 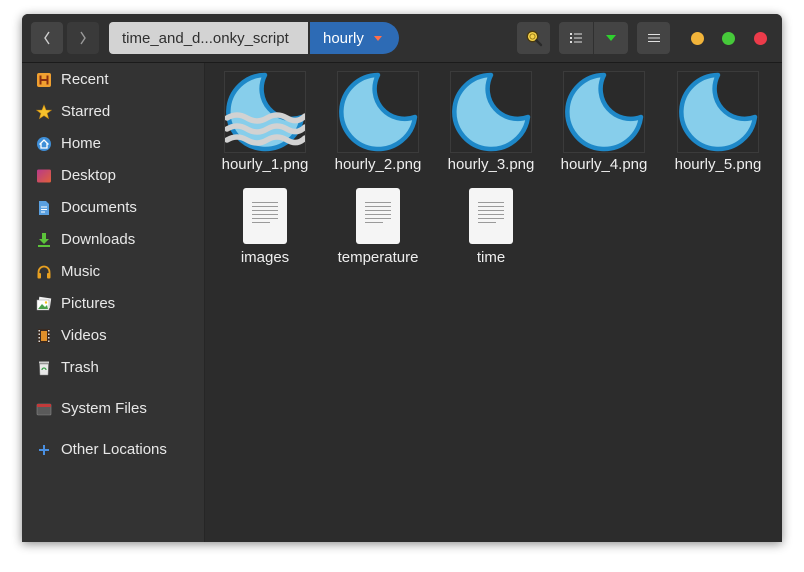 I want to click on sidebar-item-downloads: Downloads, so click(x=113, y=240).